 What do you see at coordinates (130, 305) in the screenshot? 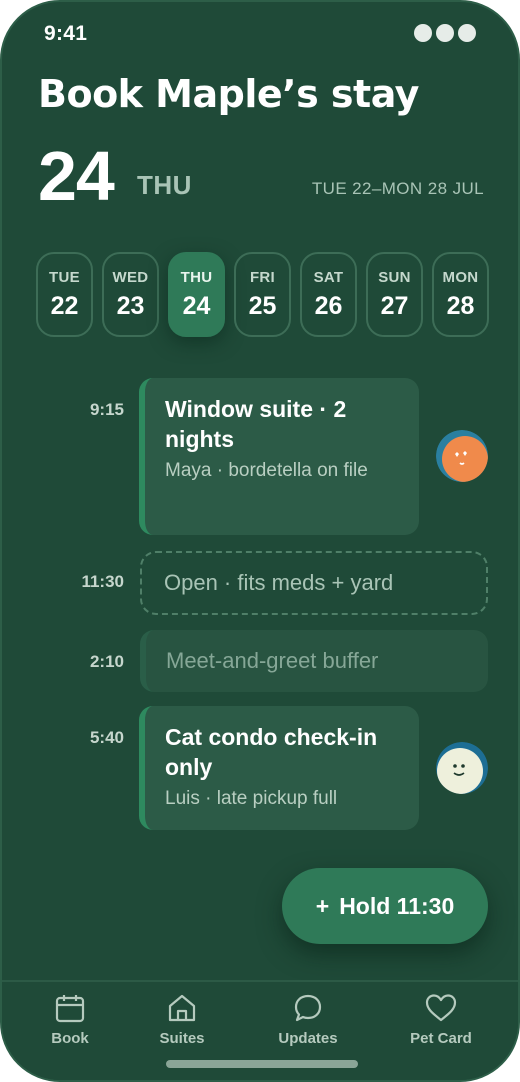
I see `day-chip-num: 23` at bounding box center [130, 305].